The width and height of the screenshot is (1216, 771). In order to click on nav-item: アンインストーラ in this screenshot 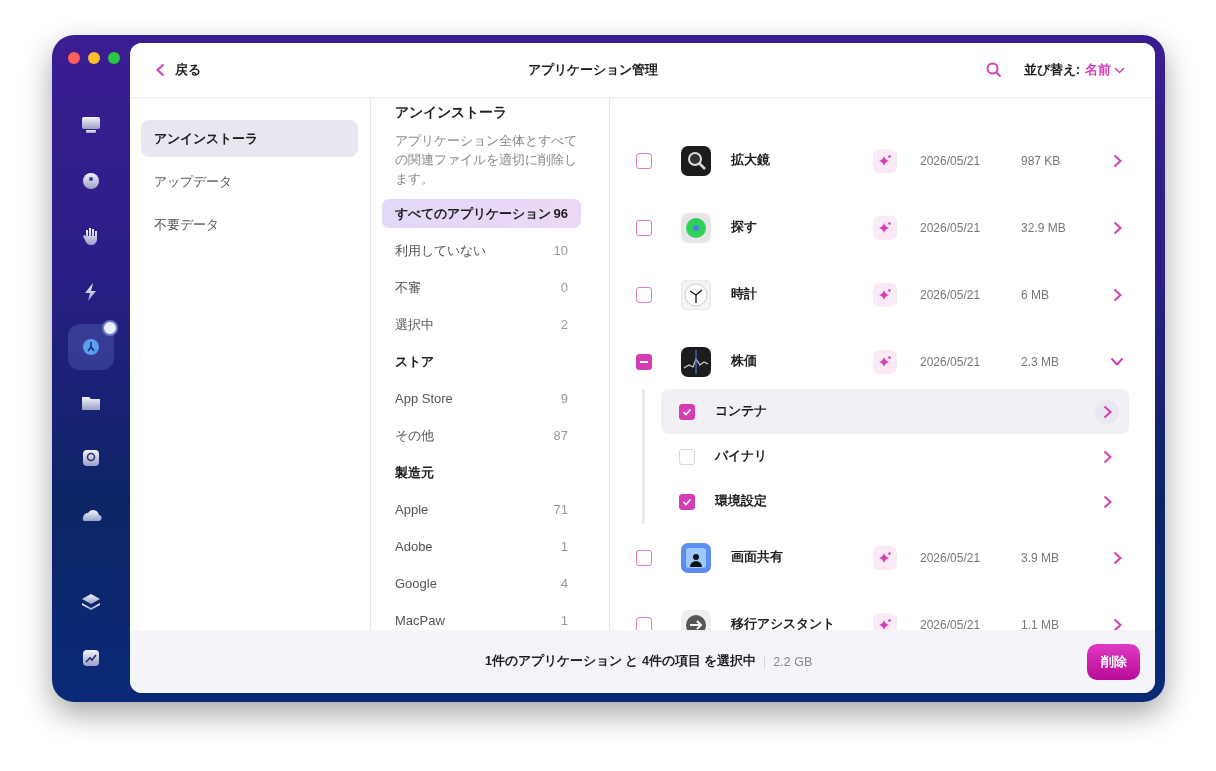, I will do `click(249, 138)`.